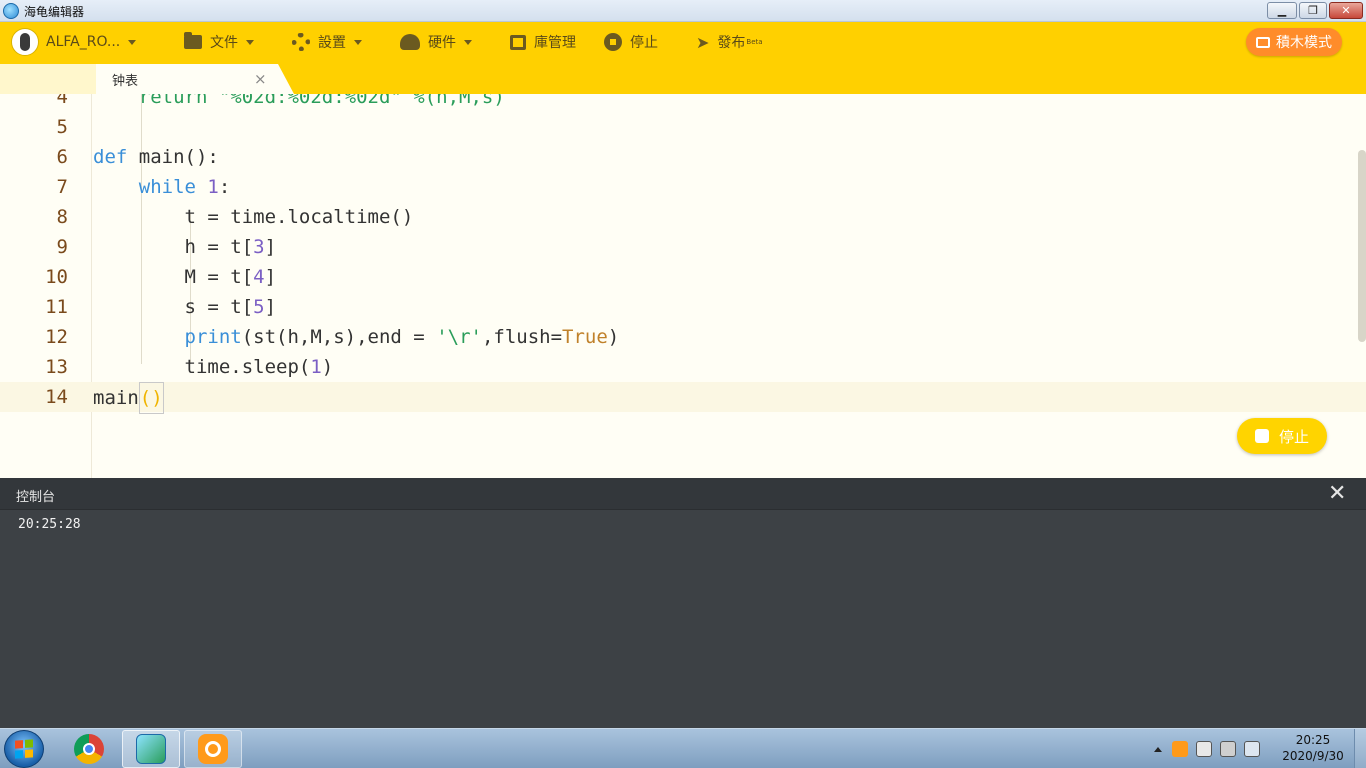  What do you see at coordinates (410, 42) in the screenshot?
I see `turtle-icon` at bounding box center [410, 42].